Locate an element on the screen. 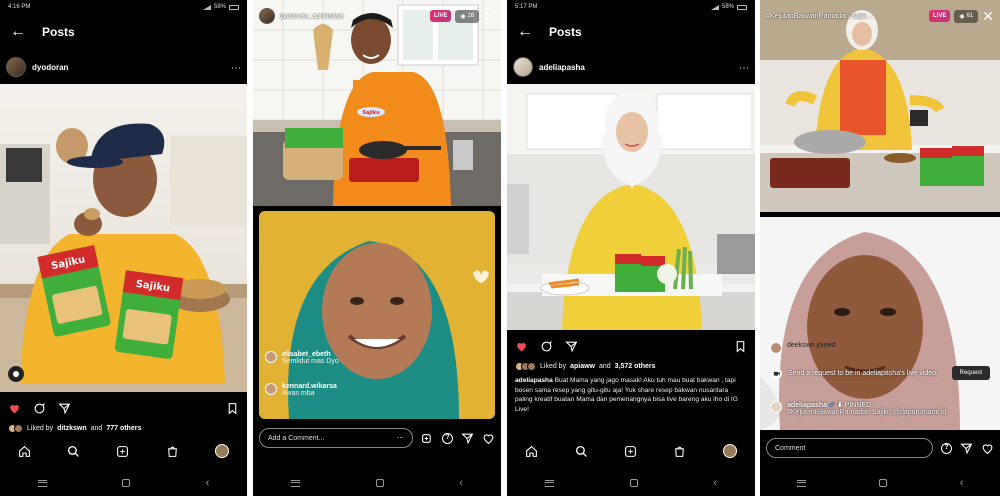 The width and height of the screenshot is (1000, 496). caption-username: adeliapasha is located at coordinates (534, 380).